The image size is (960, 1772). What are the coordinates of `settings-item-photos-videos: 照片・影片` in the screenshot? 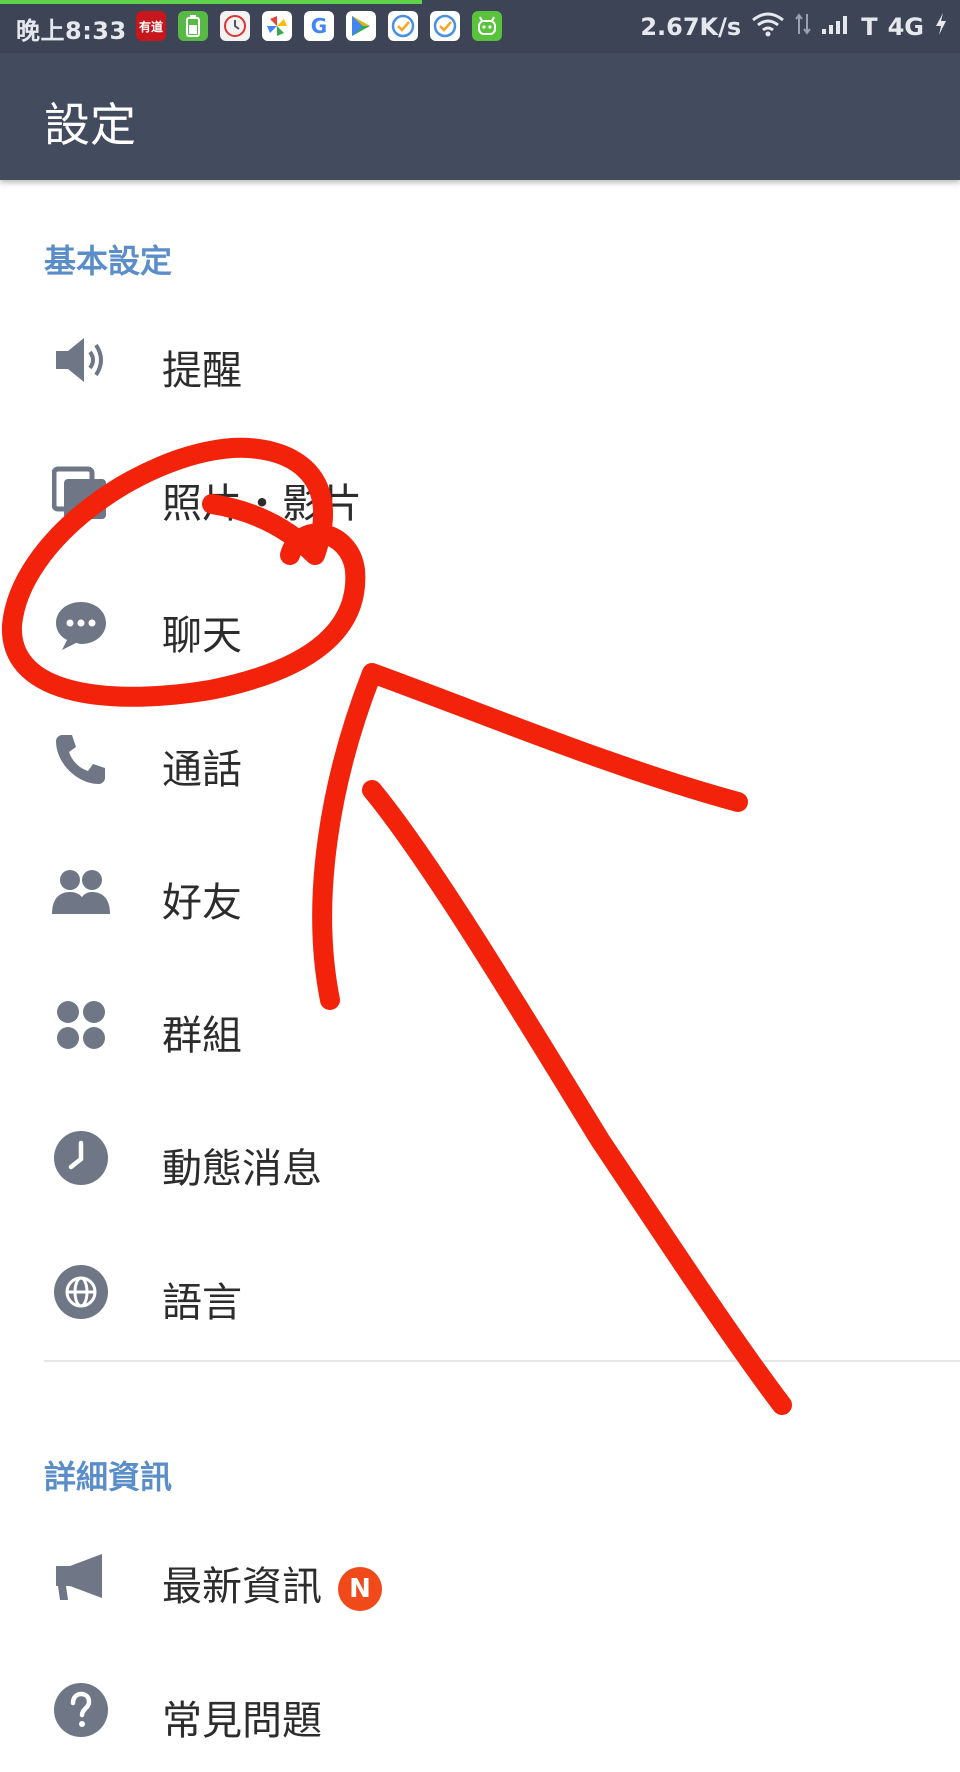 It's located at (480, 493).